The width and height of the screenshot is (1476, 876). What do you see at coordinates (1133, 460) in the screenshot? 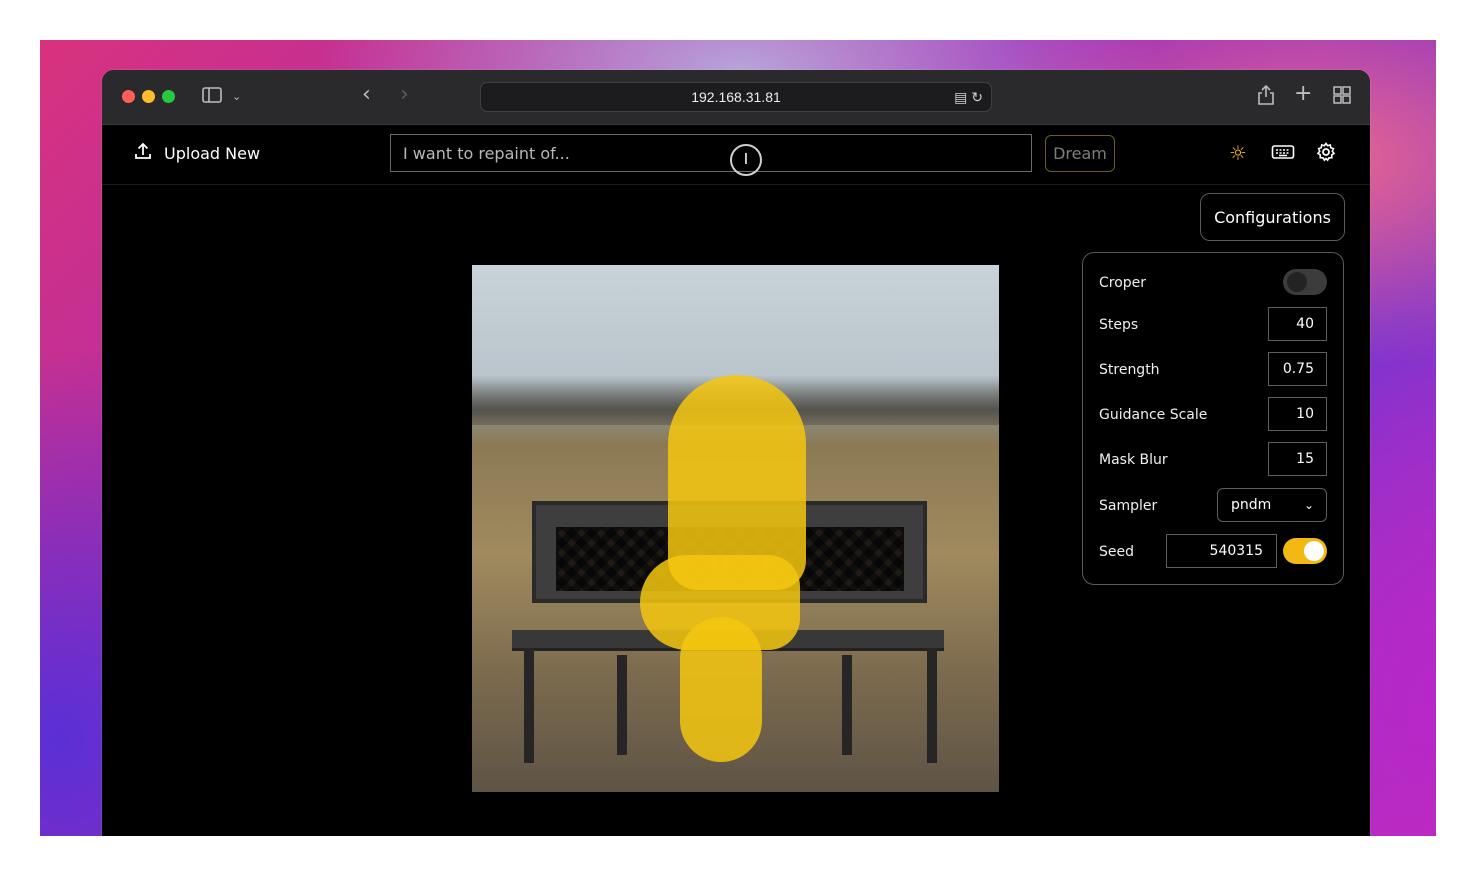
I see `mask-blur-label: Mask Blur` at bounding box center [1133, 460].